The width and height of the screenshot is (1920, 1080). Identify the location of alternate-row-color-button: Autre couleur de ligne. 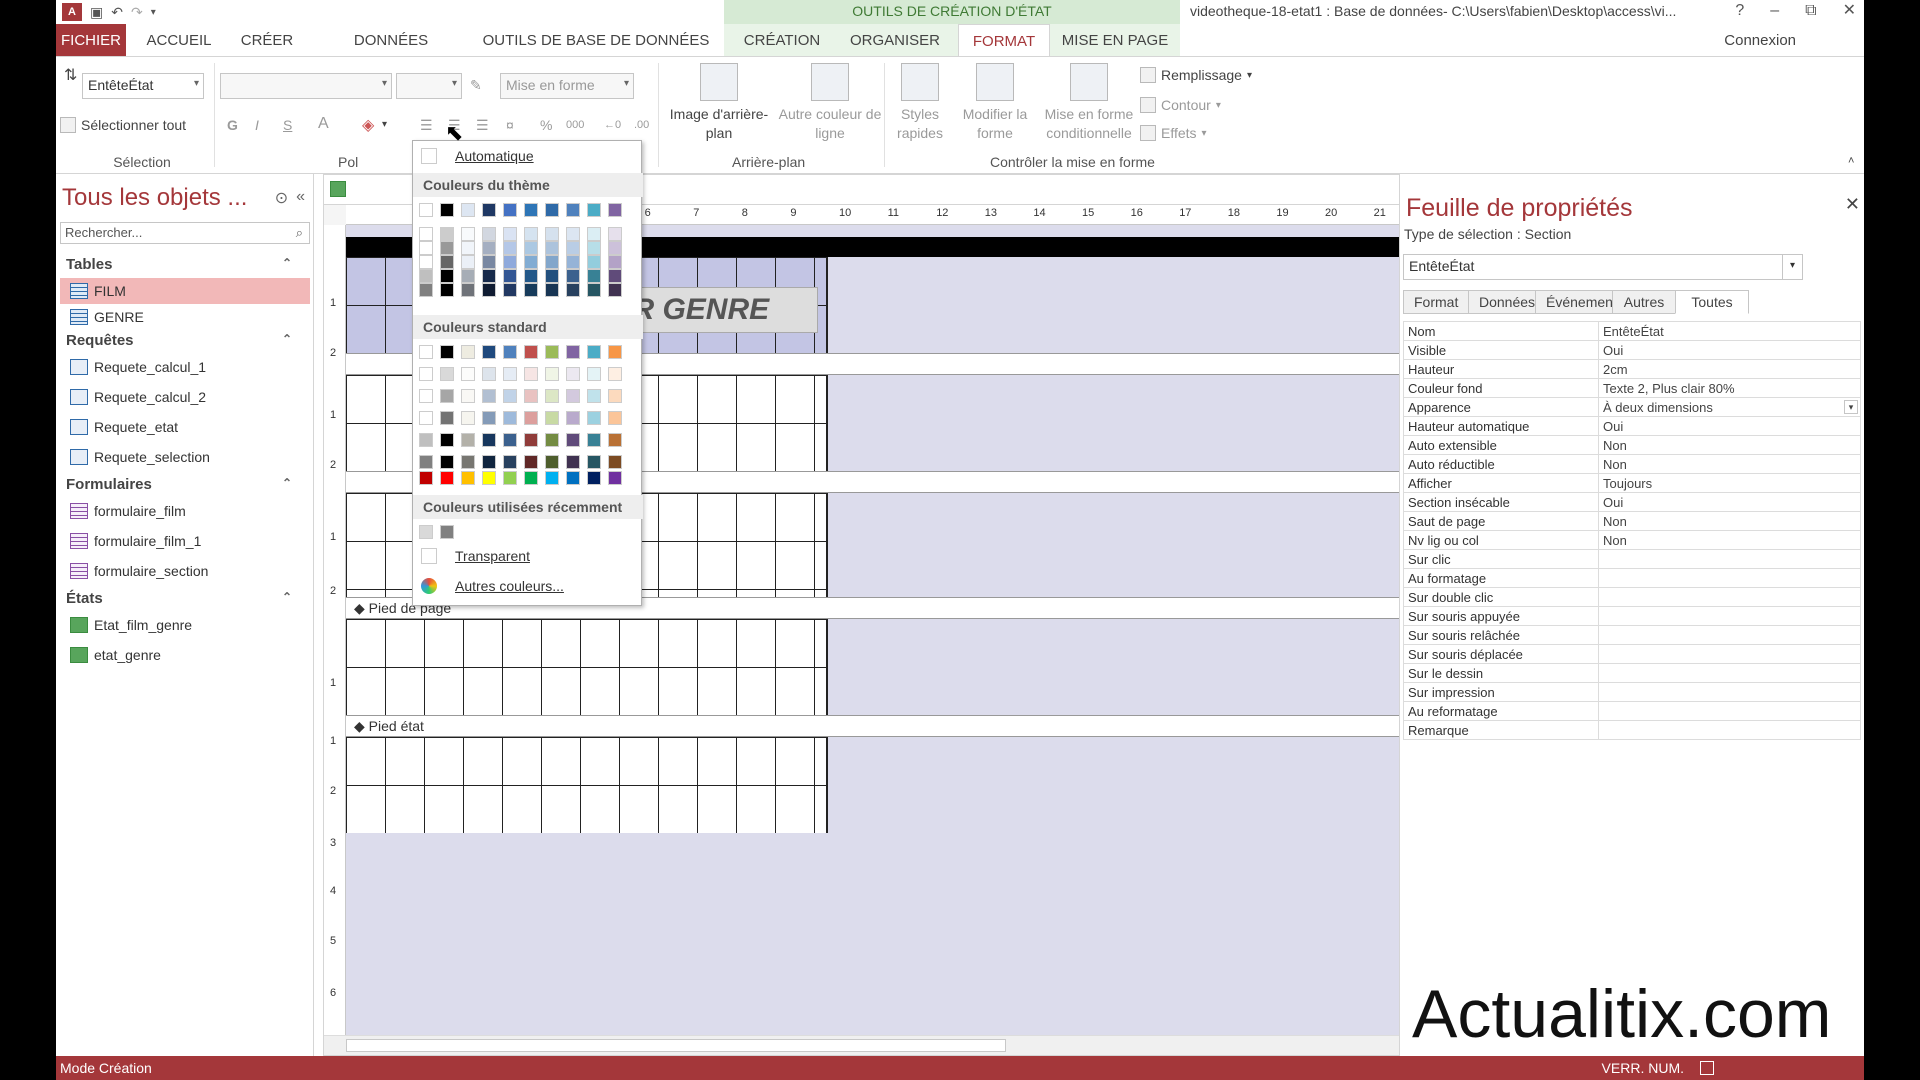
(830, 103).